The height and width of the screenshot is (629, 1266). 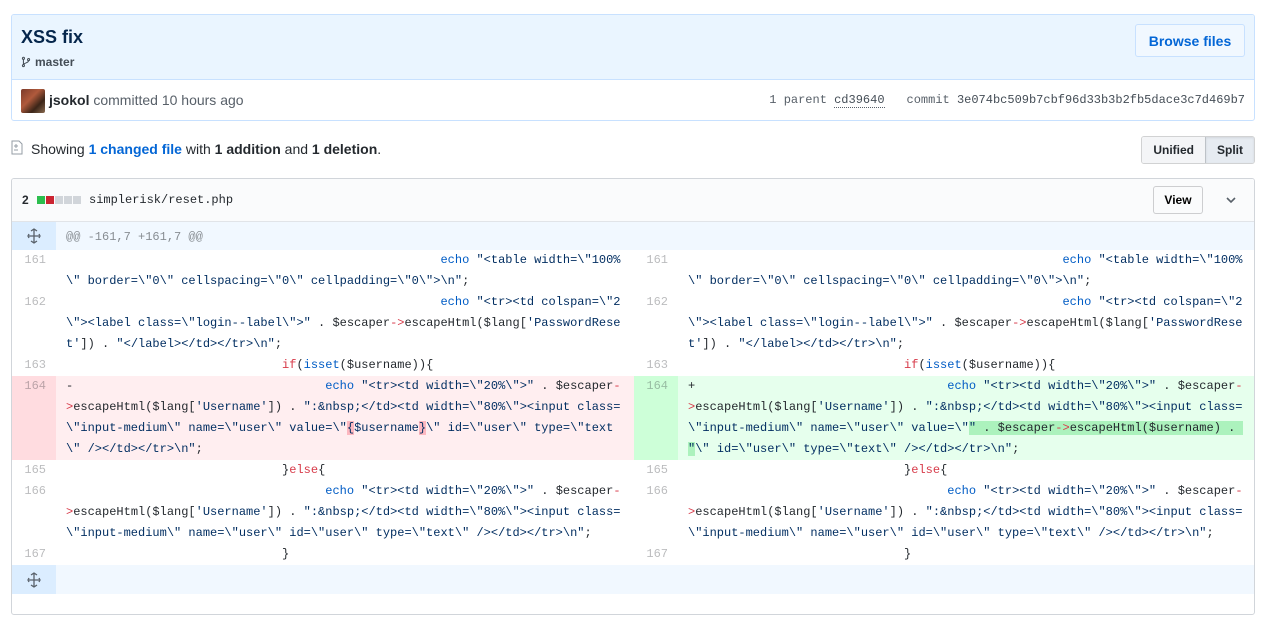 What do you see at coordinates (247, 149) in the screenshot?
I see `additions-count: 1 addition` at bounding box center [247, 149].